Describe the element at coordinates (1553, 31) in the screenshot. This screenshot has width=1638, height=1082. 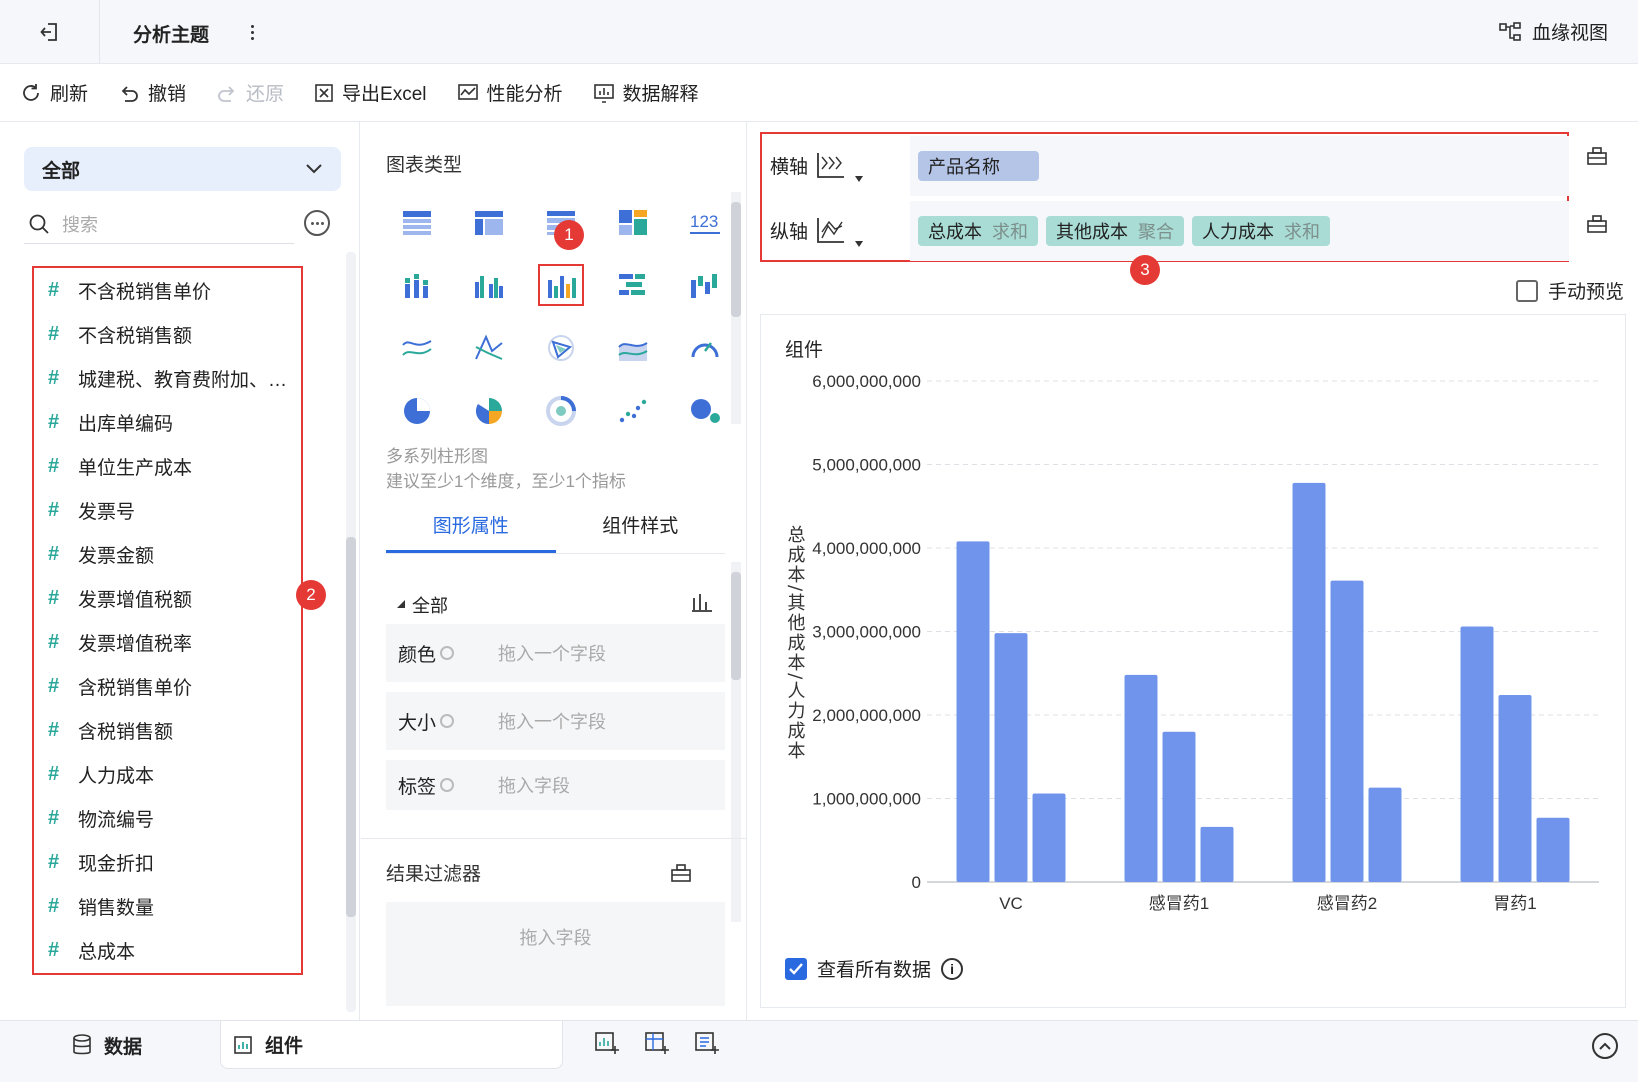
I see `lineage-view-button: 血缘视图` at that location.